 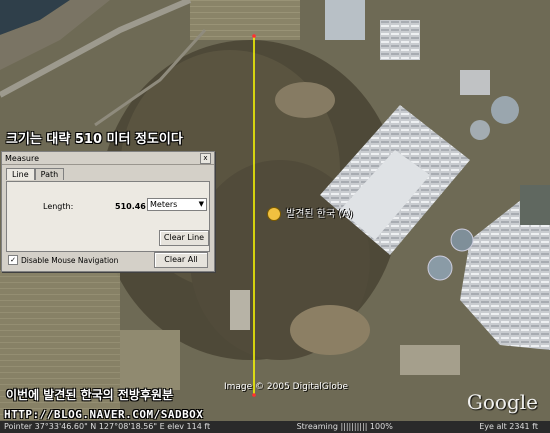 I want to click on tab-path: Path, so click(x=49, y=174).